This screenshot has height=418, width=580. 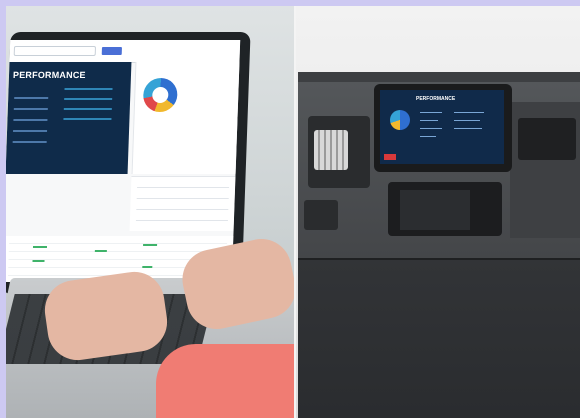 What do you see at coordinates (331, 150) in the screenshot?
I see `roller` at bounding box center [331, 150].